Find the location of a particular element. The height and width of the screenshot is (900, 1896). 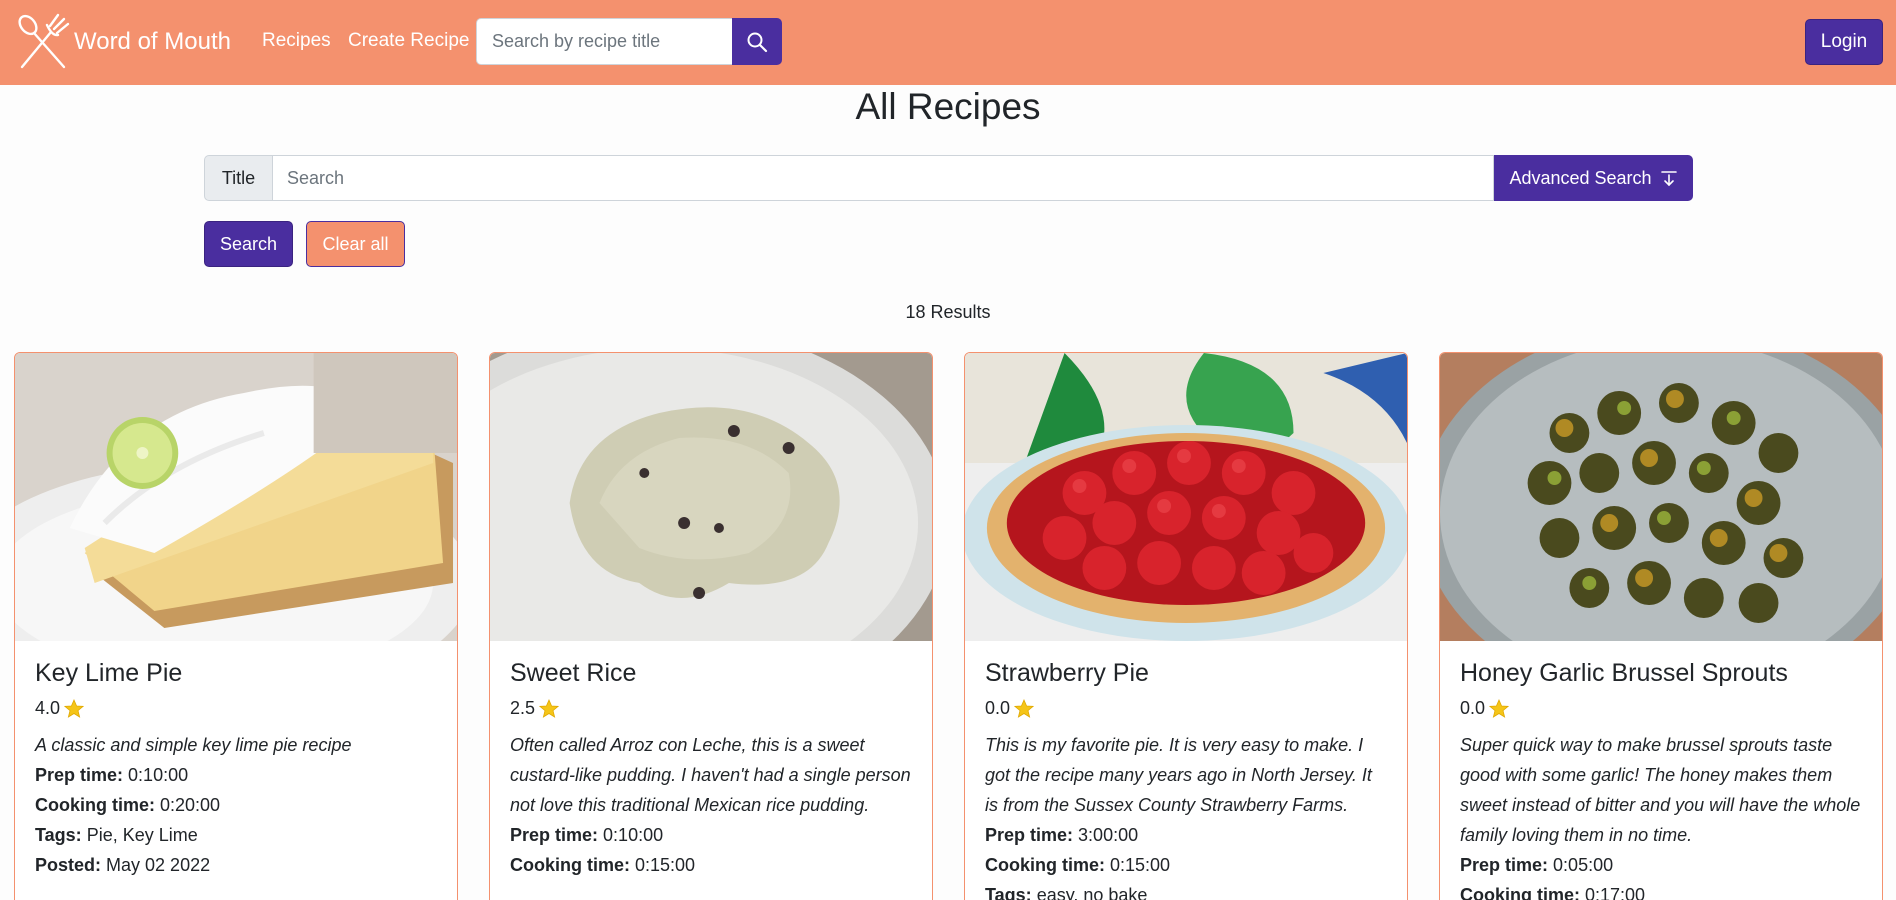

advanced-search-button: Advanced Search is located at coordinates (1593, 178).